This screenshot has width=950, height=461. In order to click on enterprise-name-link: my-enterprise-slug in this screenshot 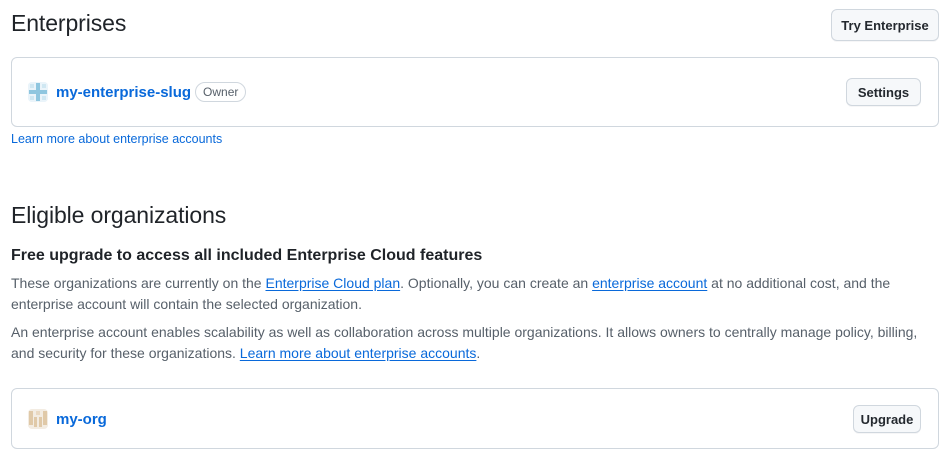, I will do `click(123, 92)`.